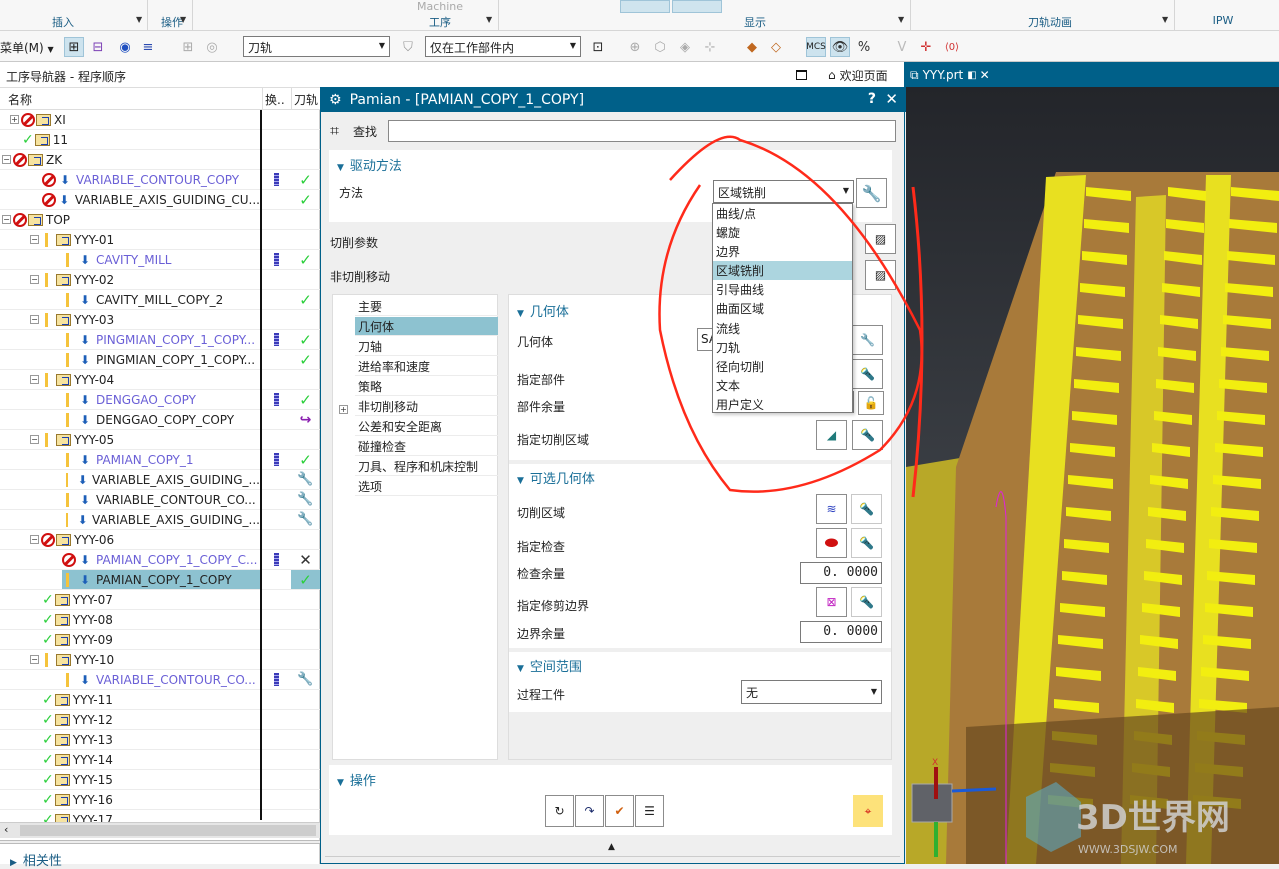  I want to click on specify-check-button: ⬬, so click(831, 543).